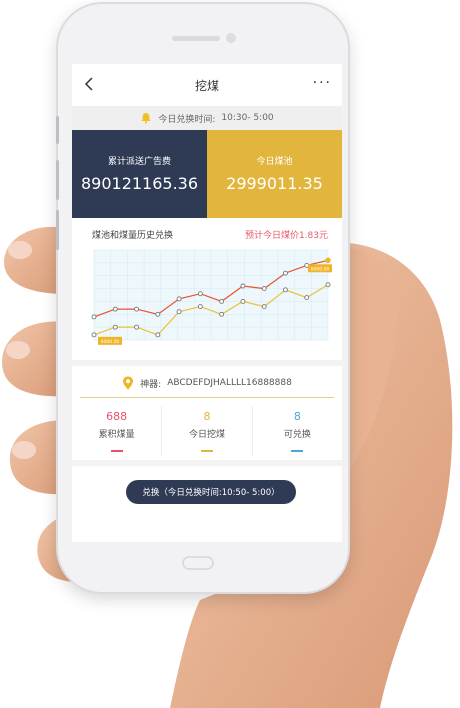 This screenshot has width=460, height=708. I want to click on kpi-today-mined-value: 8, so click(207, 416).